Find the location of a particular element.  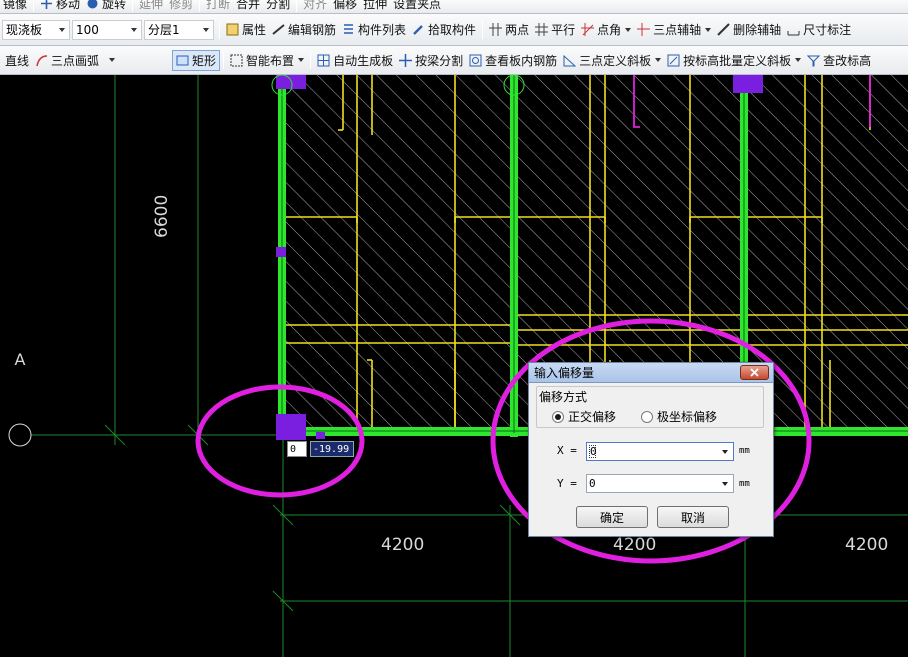

three-point-arc-button: 三点画弧 is located at coordinates (75, 60).